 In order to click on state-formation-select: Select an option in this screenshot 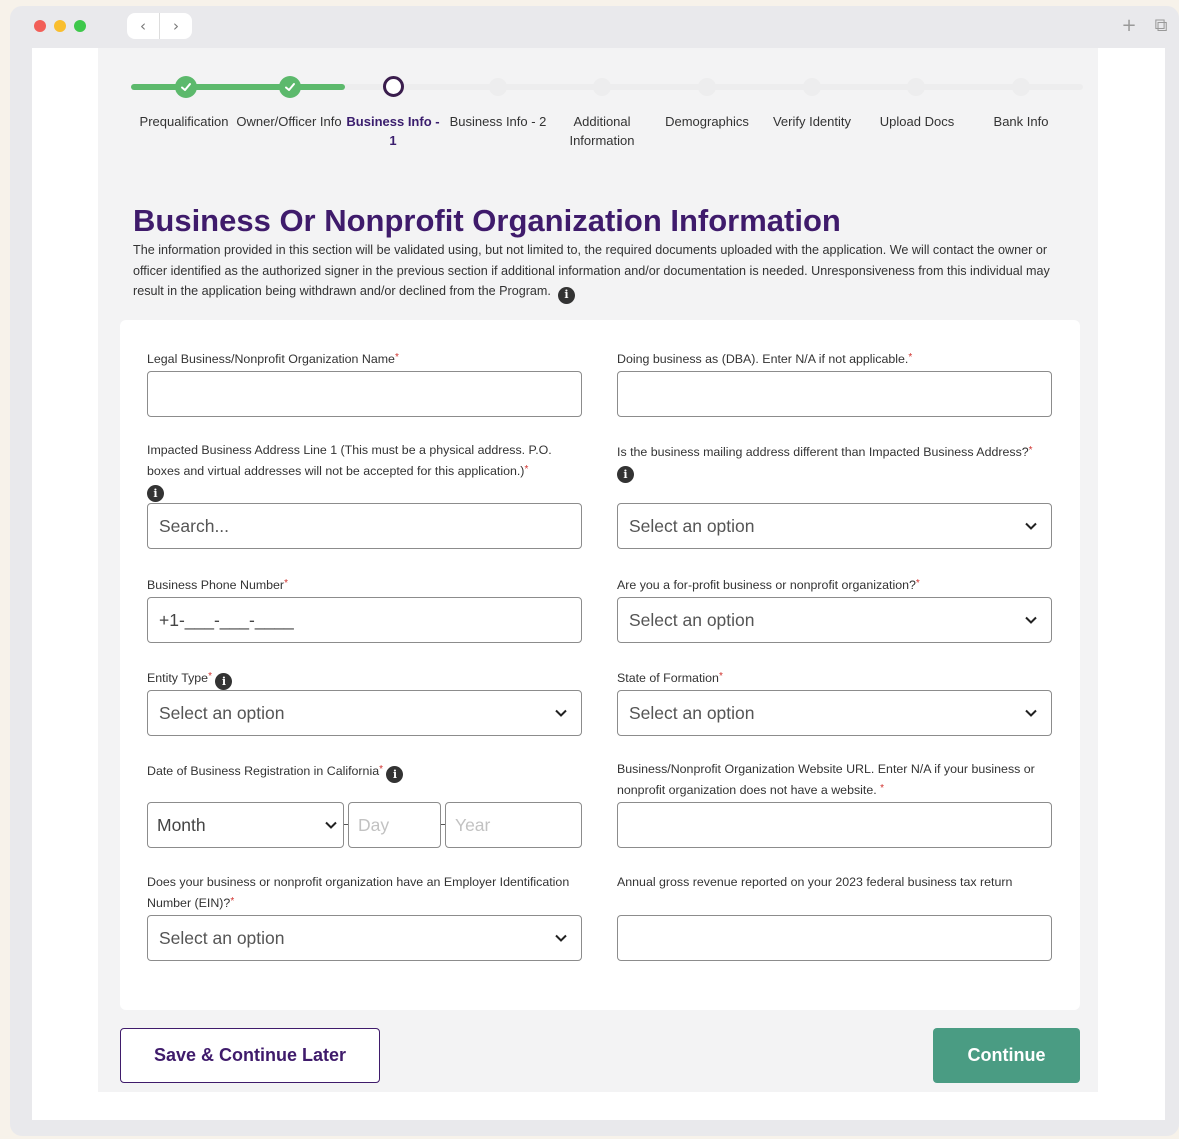, I will do `click(834, 713)`.